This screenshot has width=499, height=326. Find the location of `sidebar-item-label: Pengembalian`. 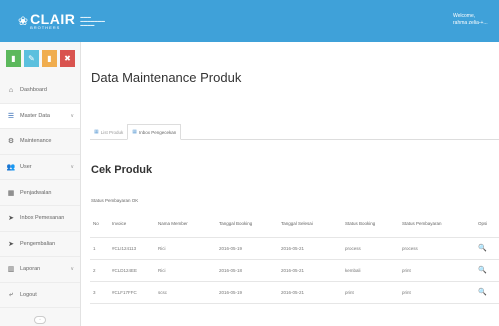

sidebar-item-label: Pengembalian is located at coordinates (38, 243).